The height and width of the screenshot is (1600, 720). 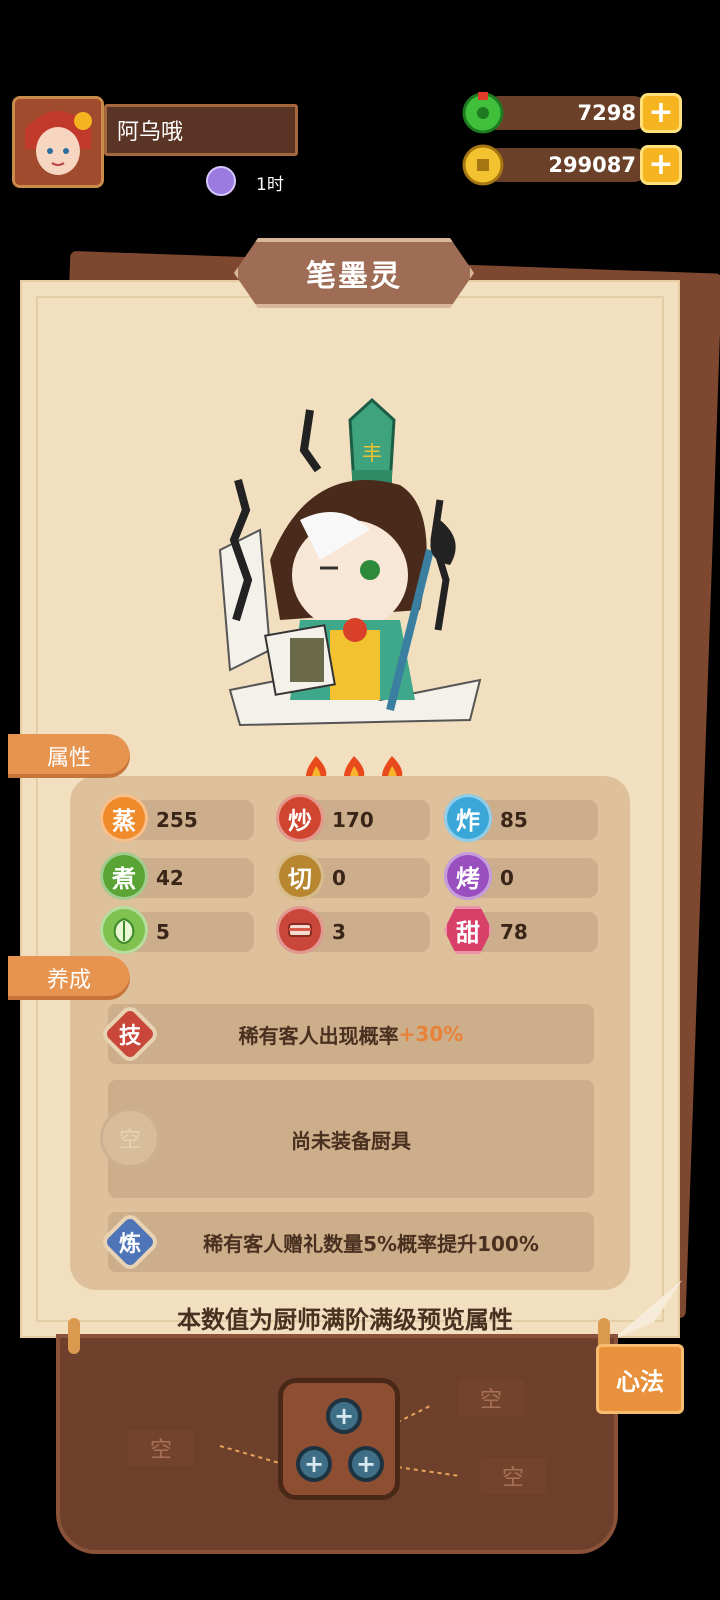 I want to click on stat-boil: 煮 42, so click(x=177, y=876).